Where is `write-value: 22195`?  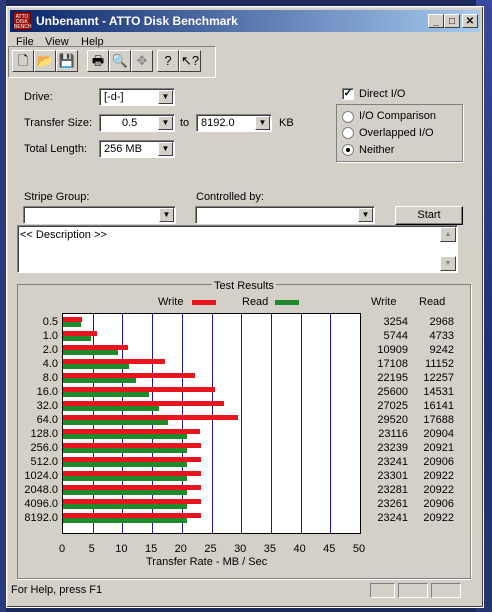 write-value: 22195 is located at coordinates (392, 378).